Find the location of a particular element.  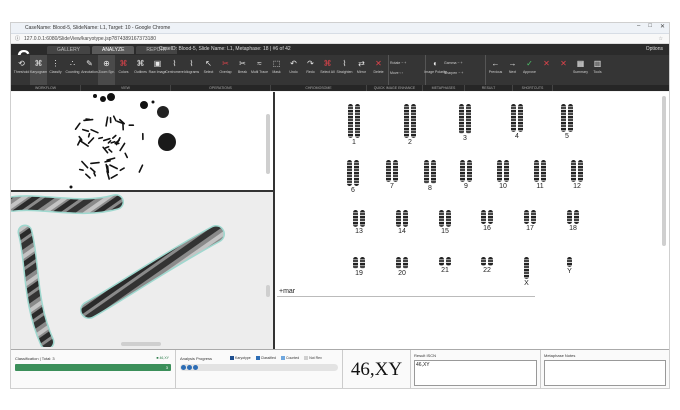

straighten-button: ⌇ Straighten is located at coordinates (344, 70).